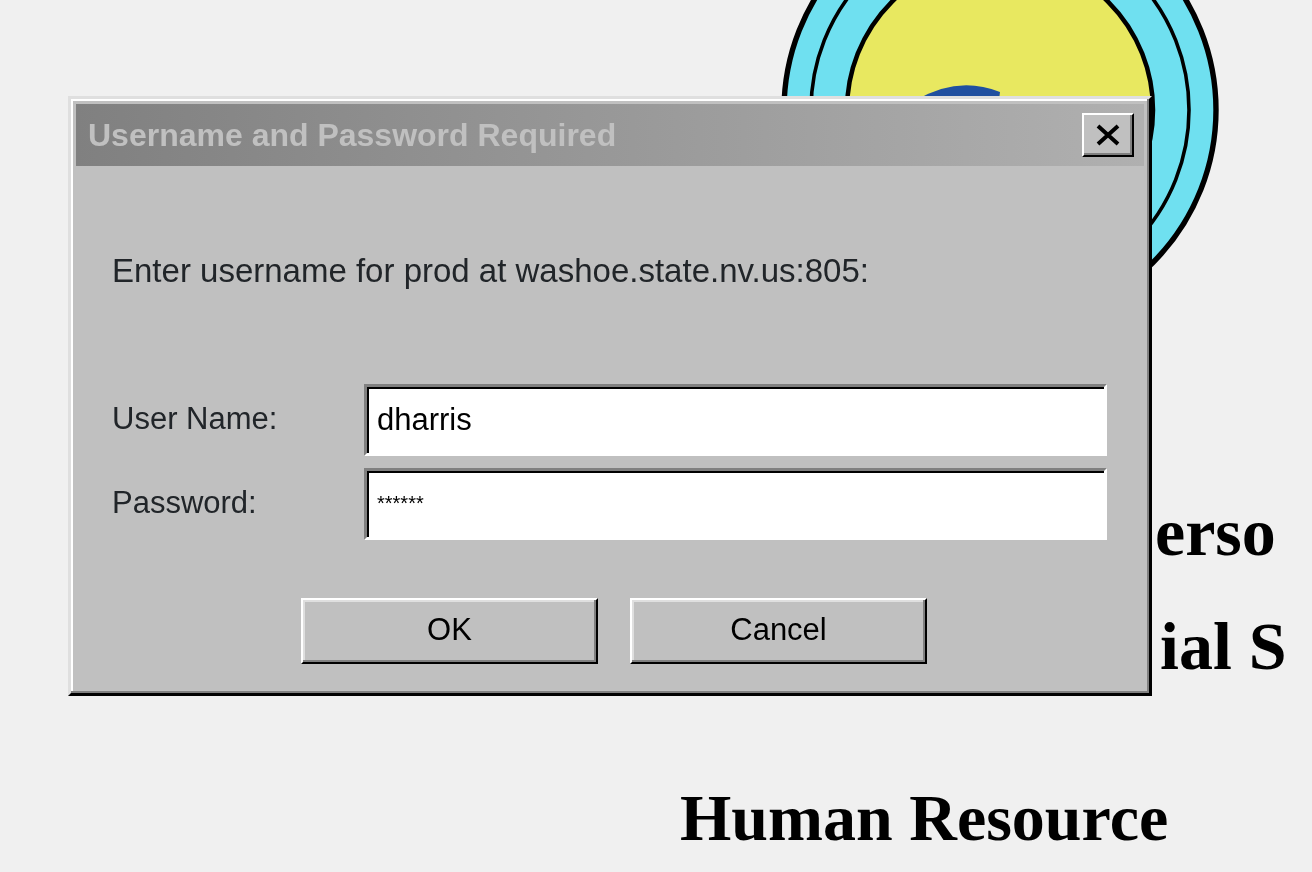  I want to click on prompt-text: Enter username for prod at washoe.state.nv.us:805:, so click(491, 271).